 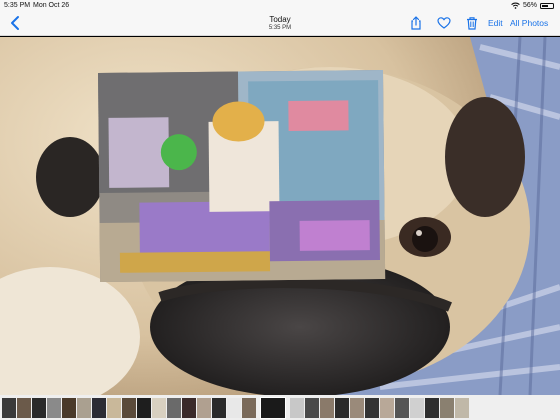 What do you see at coordinates (547, 5) in the screenshot?
I see `battery-icon` at bounding box center [547, 5].